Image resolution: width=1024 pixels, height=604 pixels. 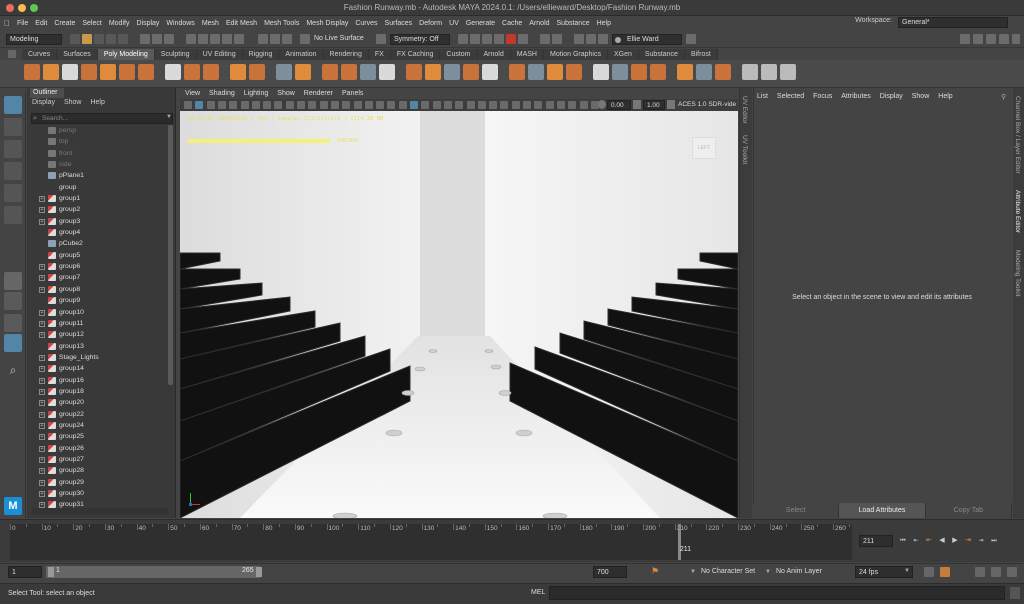 What do you see at coordinates (1015, 593) in the screenshot?
I see `script-editor-icon` at bounding box center [1015, 593].